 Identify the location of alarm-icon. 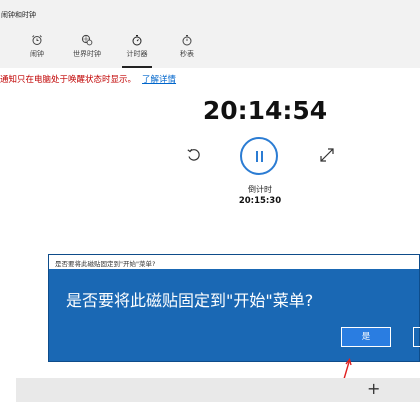
(37, 40).